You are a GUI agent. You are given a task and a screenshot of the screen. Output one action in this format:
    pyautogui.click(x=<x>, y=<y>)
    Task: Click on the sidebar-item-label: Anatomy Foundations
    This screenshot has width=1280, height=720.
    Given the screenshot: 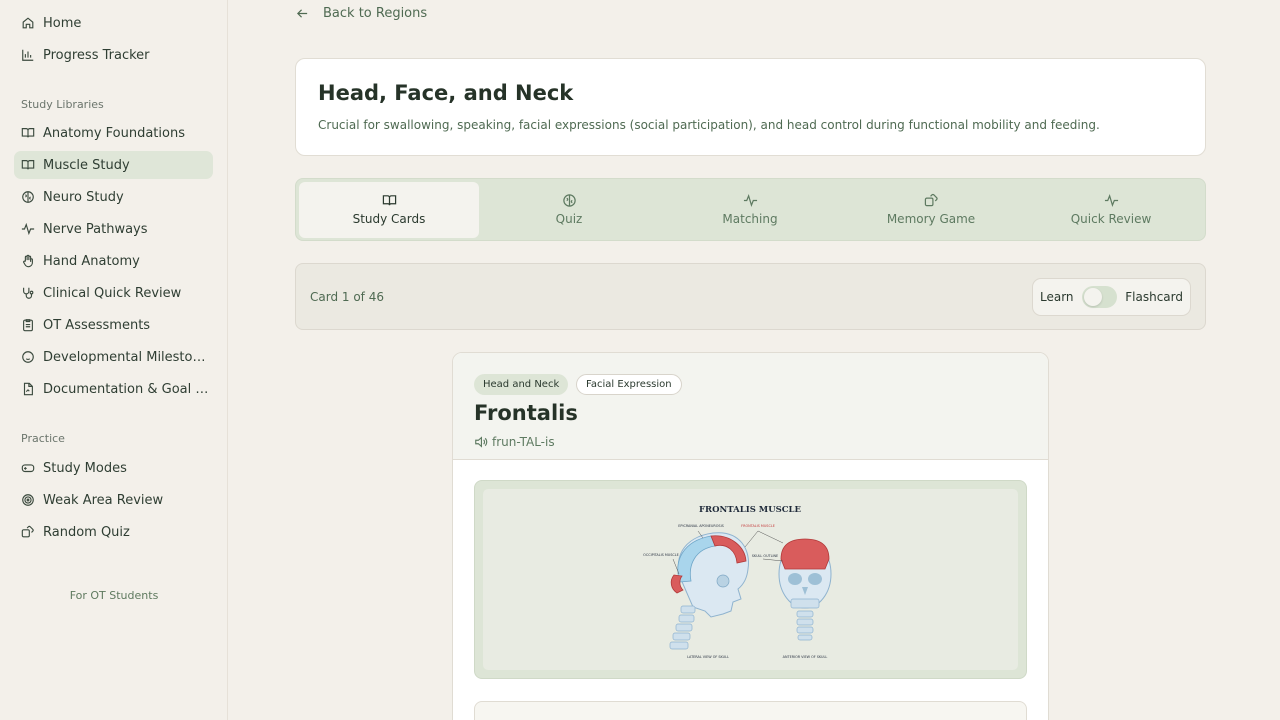 What is the action you would take?
    pyautogui.click(x=114, y=133)
    